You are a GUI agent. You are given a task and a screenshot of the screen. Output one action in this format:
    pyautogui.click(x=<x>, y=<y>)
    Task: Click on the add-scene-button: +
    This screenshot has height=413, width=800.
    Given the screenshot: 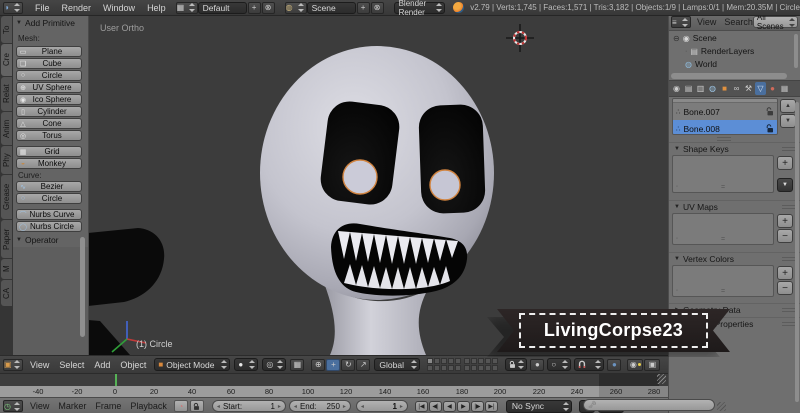 What is the action you would take?
    pyautogui.click(x=363, y=7)
    